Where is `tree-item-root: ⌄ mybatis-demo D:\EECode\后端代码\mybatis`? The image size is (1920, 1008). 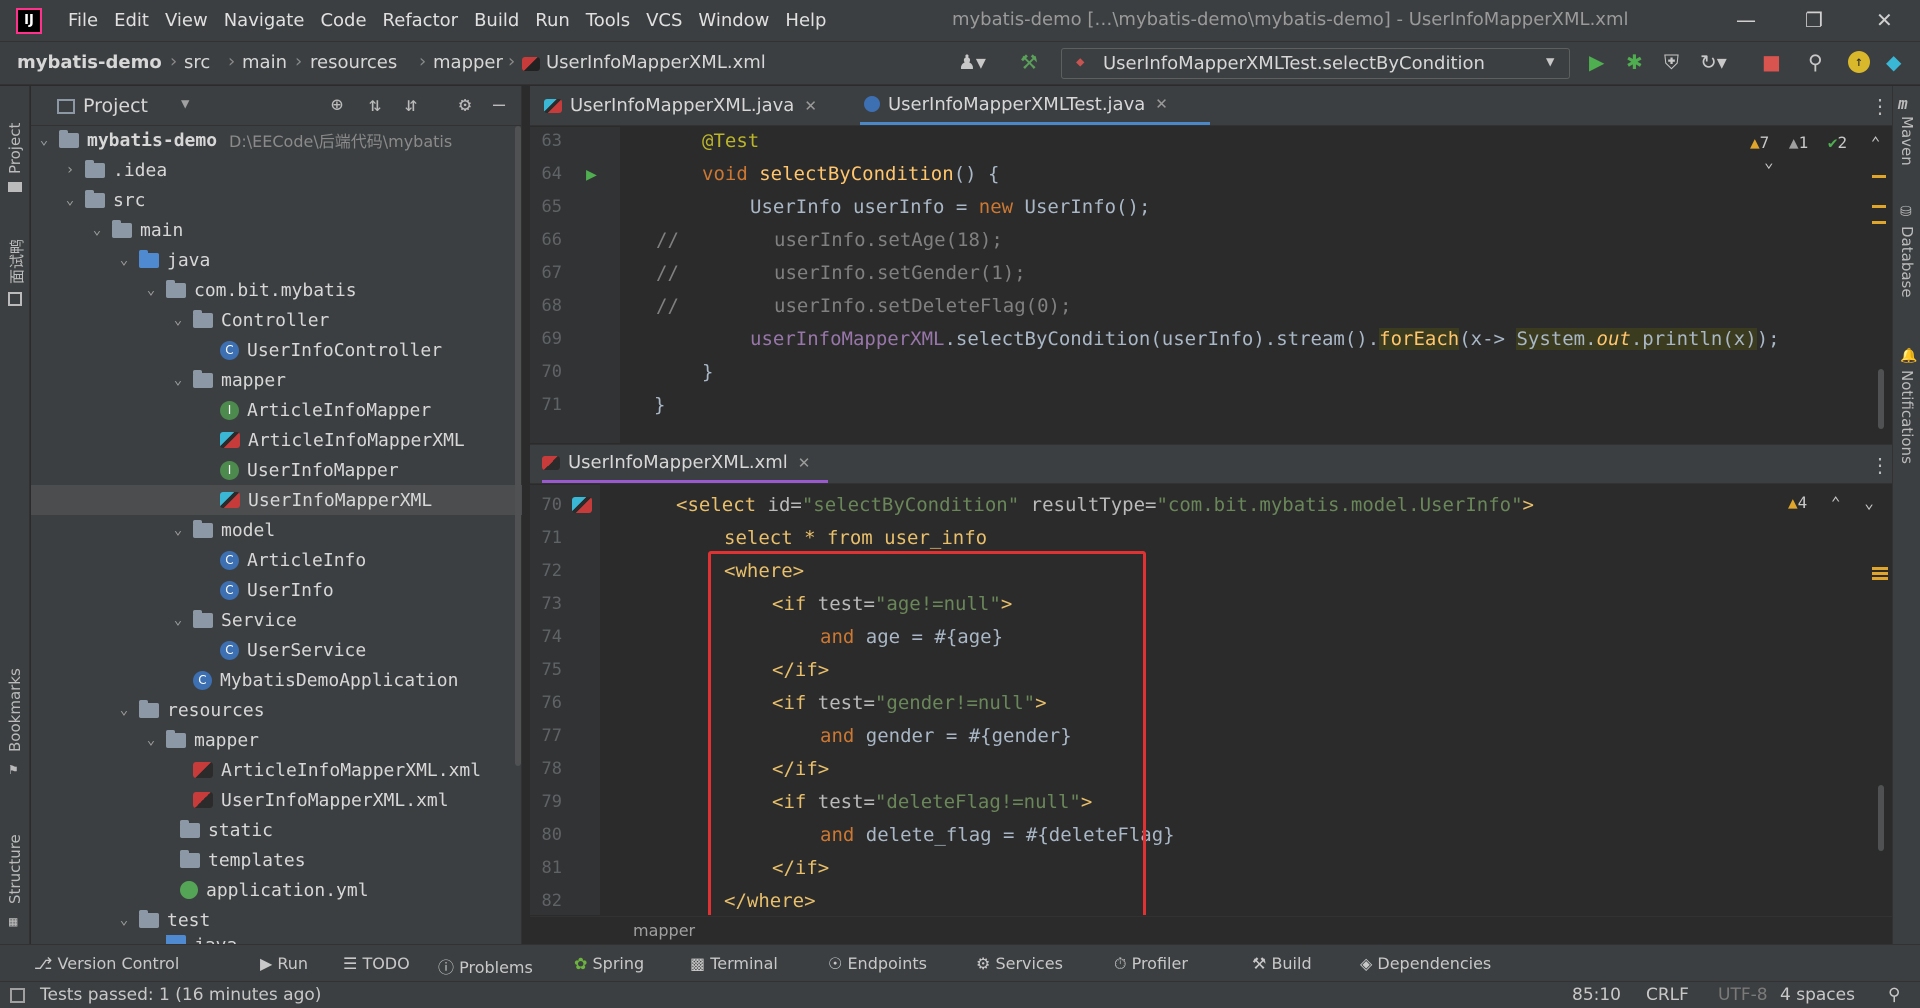 tree-item-root: ⌄ mybatis-demo D:\EECode\后端代码\mybatis is located at coordinates (276, 140).